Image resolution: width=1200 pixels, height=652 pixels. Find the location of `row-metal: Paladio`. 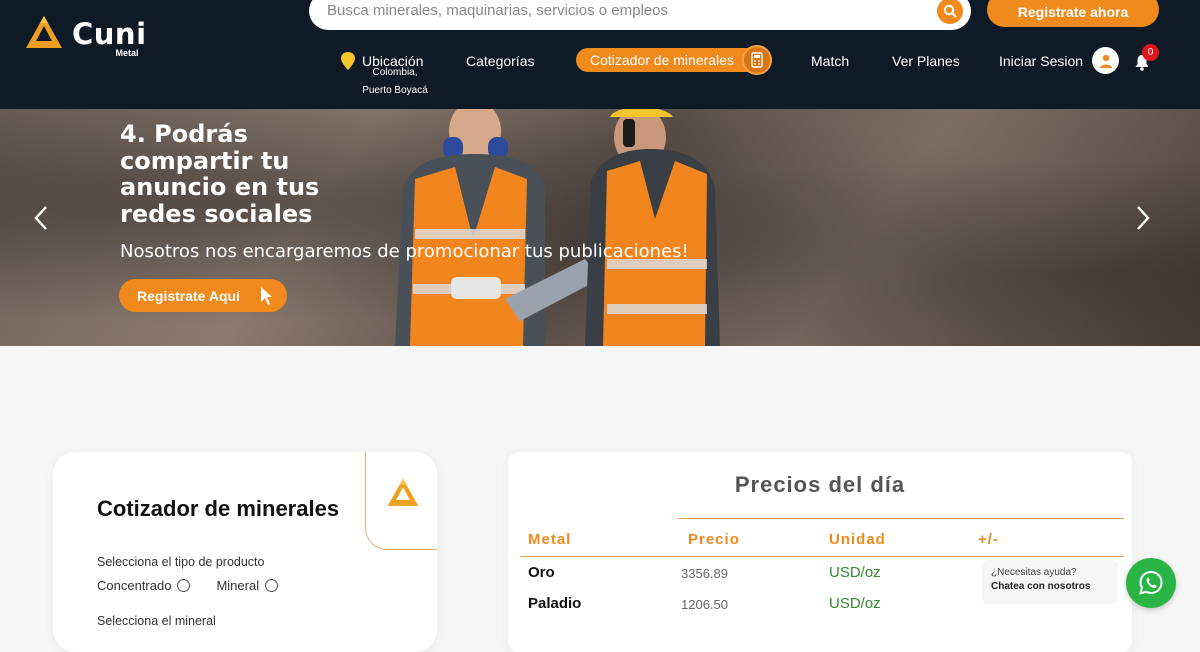

row-metal: Paladio is located at coordinates (555, 603).